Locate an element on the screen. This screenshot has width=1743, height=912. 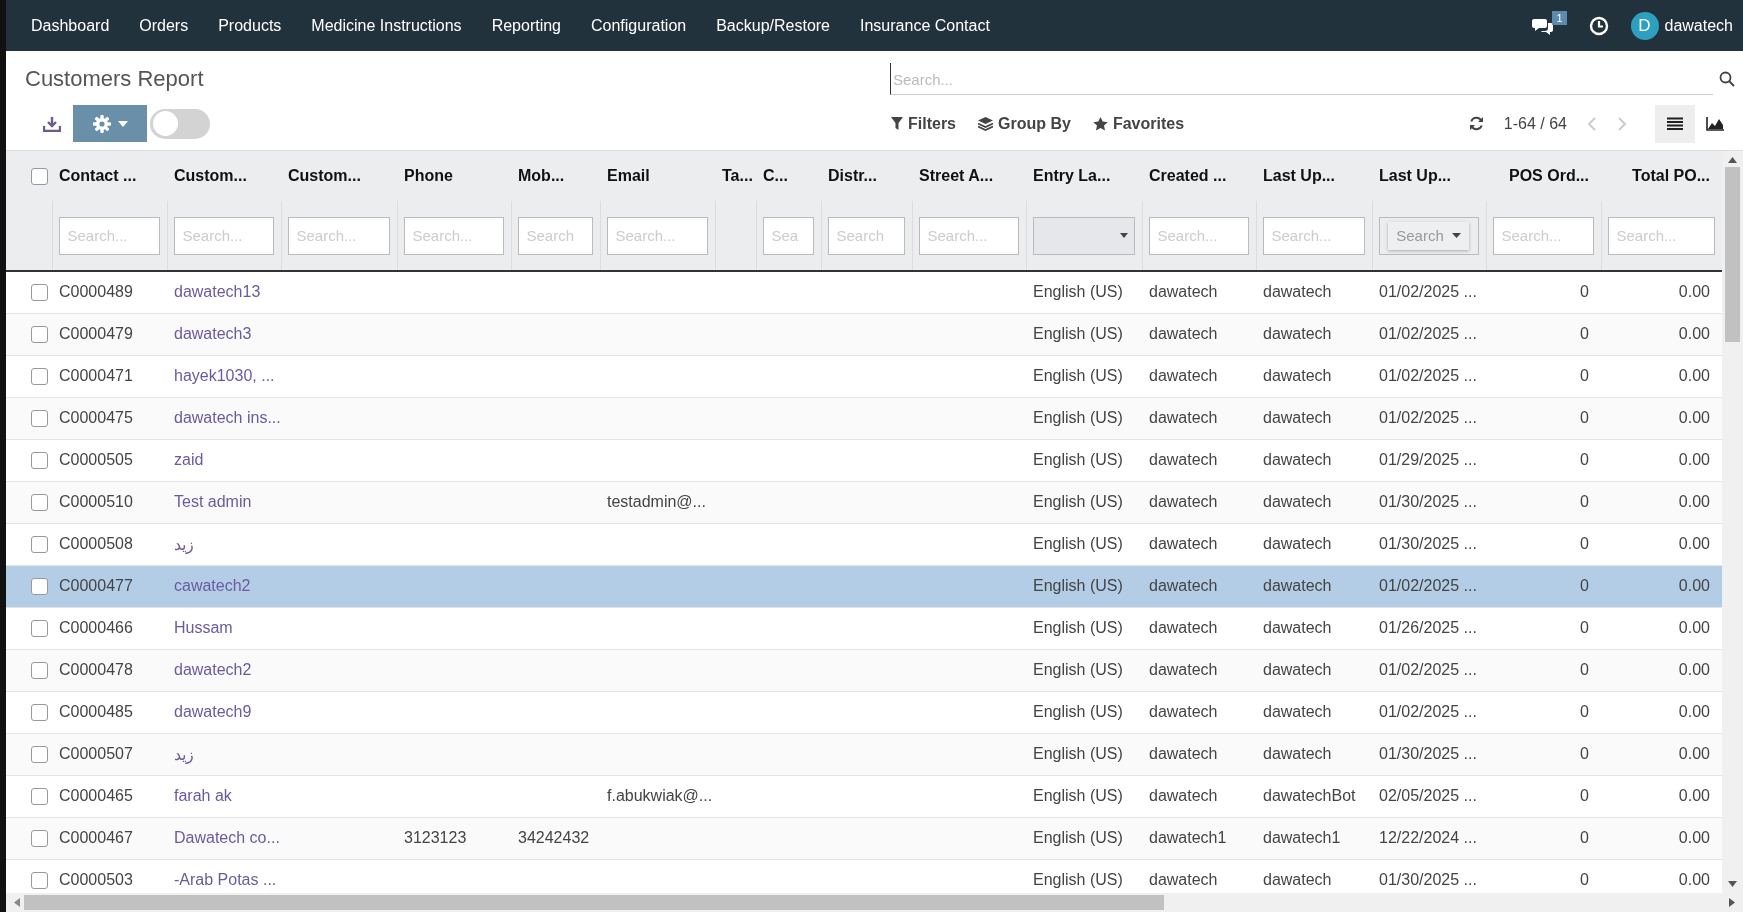
menu-item: Orders is located at coordinates (164, 25).